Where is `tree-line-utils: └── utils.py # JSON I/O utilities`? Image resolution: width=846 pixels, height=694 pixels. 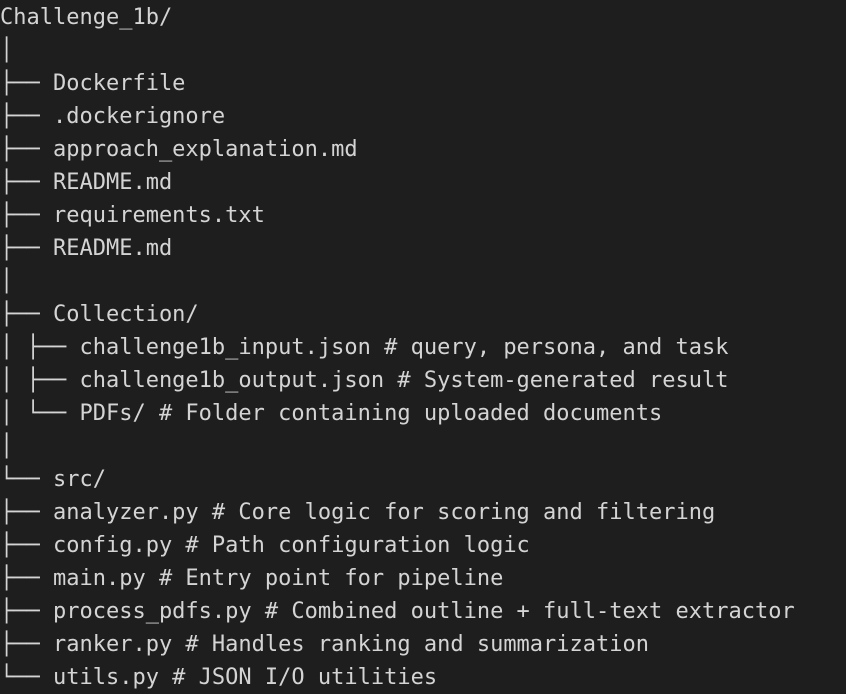 tree-line-utils: └── utils.py # JSON I/O utilities is located at coordinates (397, 677).